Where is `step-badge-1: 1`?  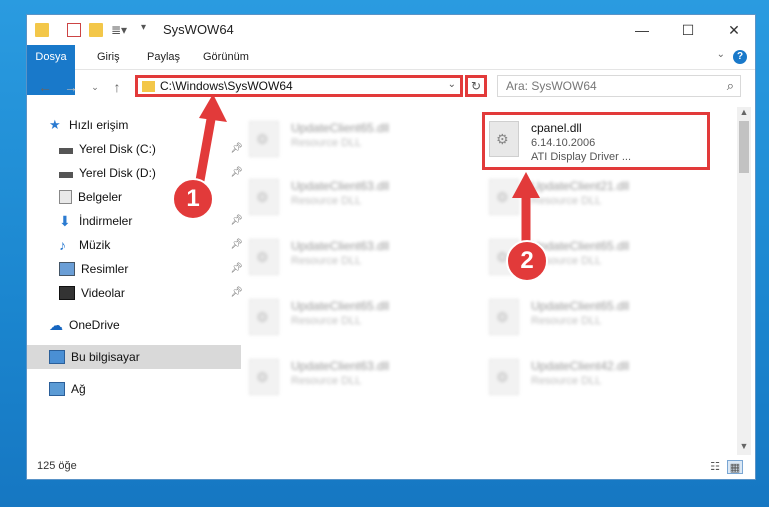
step-badge-1: 1 is located at coordinates (193, 199).